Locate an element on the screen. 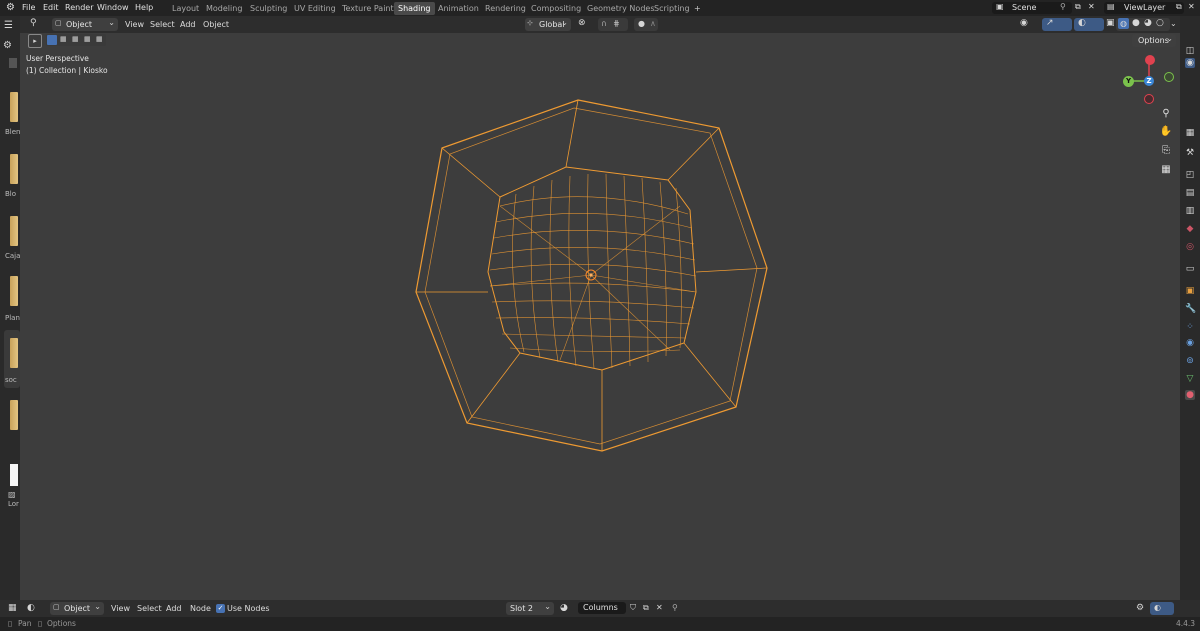  material-tab-icon: ● is located at coordinates (1190, 395).